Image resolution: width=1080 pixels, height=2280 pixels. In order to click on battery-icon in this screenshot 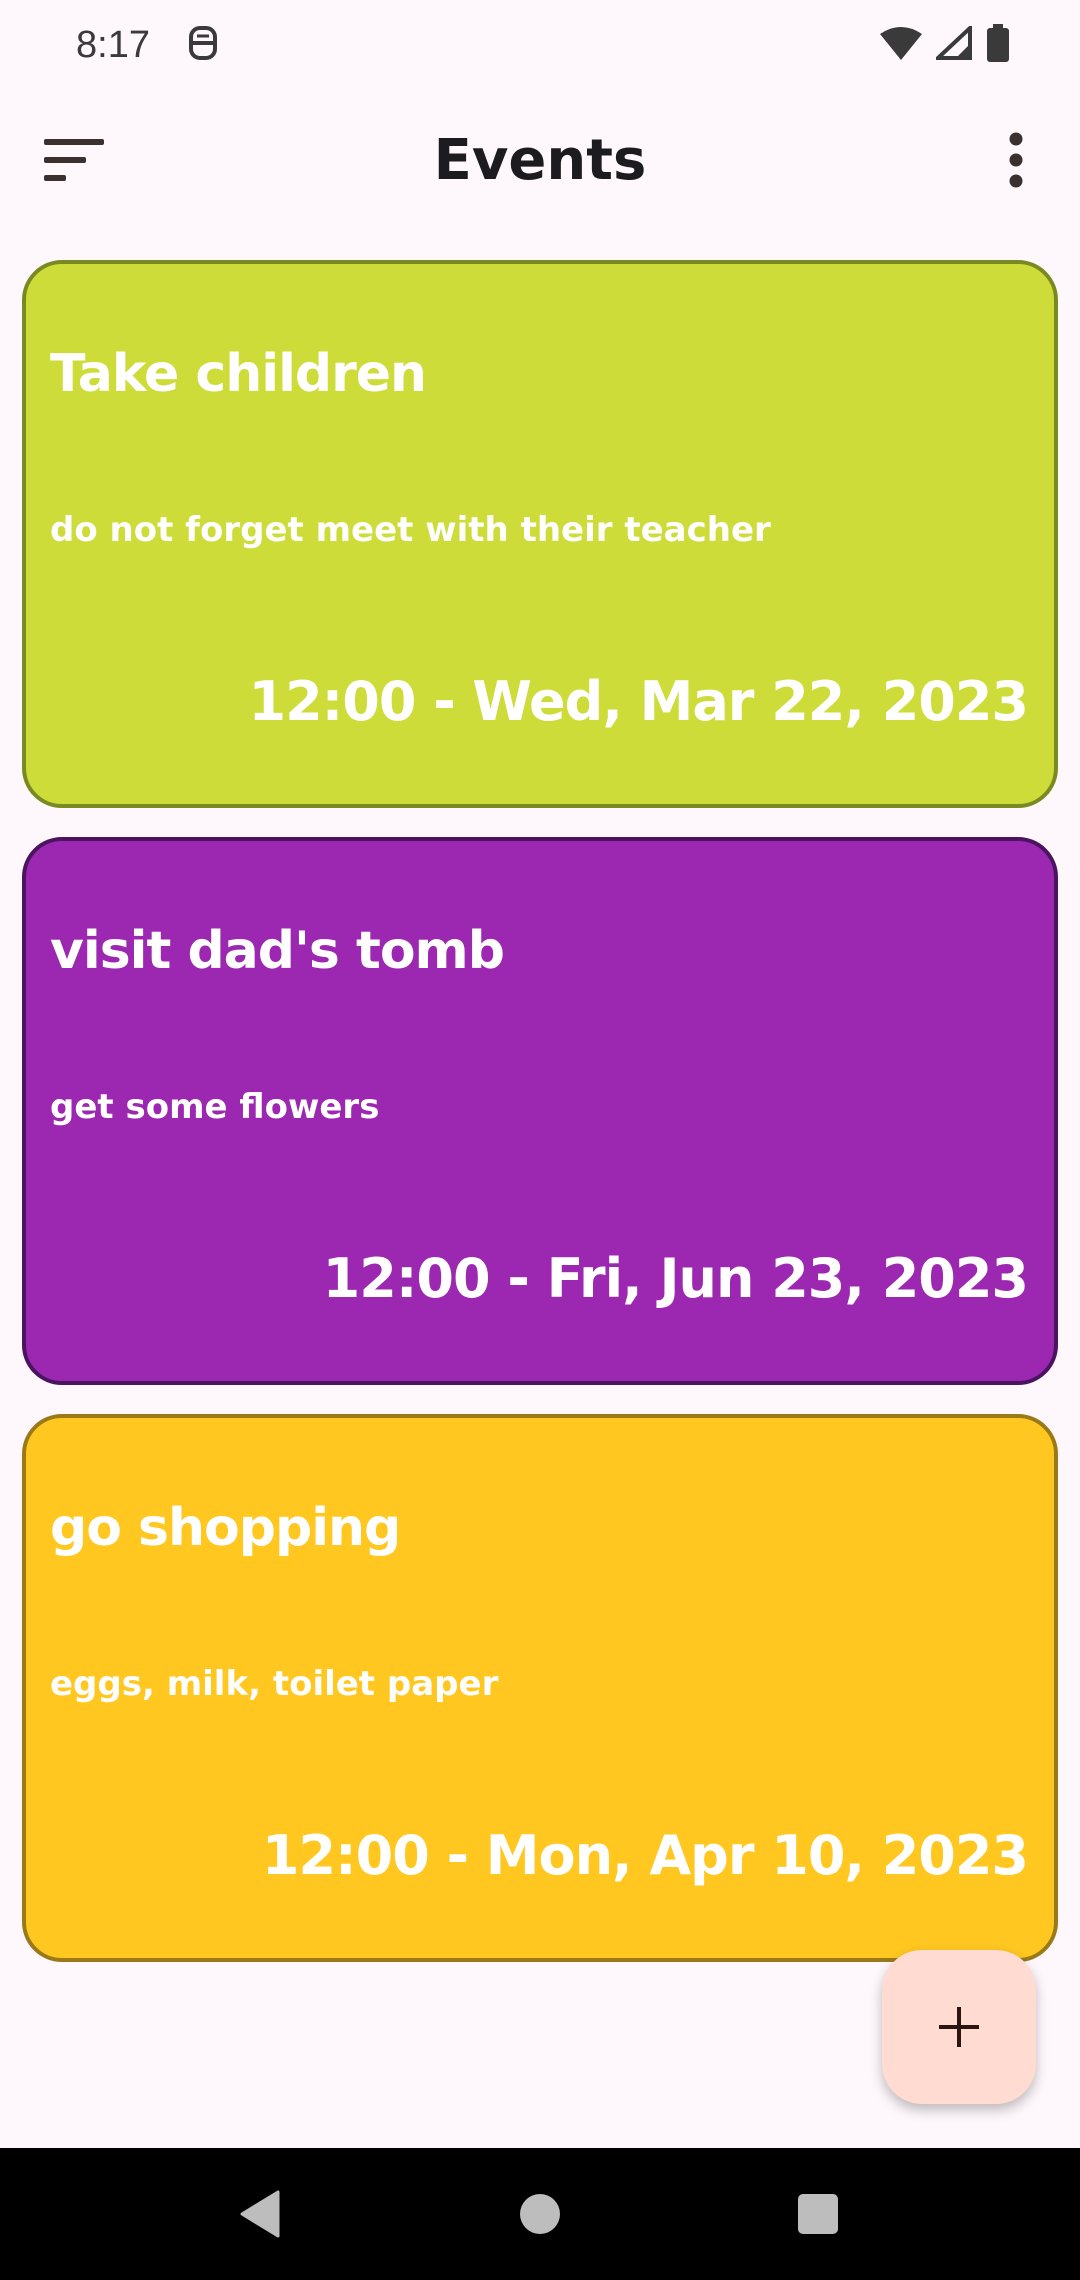, I will do `click(998, 45)`.